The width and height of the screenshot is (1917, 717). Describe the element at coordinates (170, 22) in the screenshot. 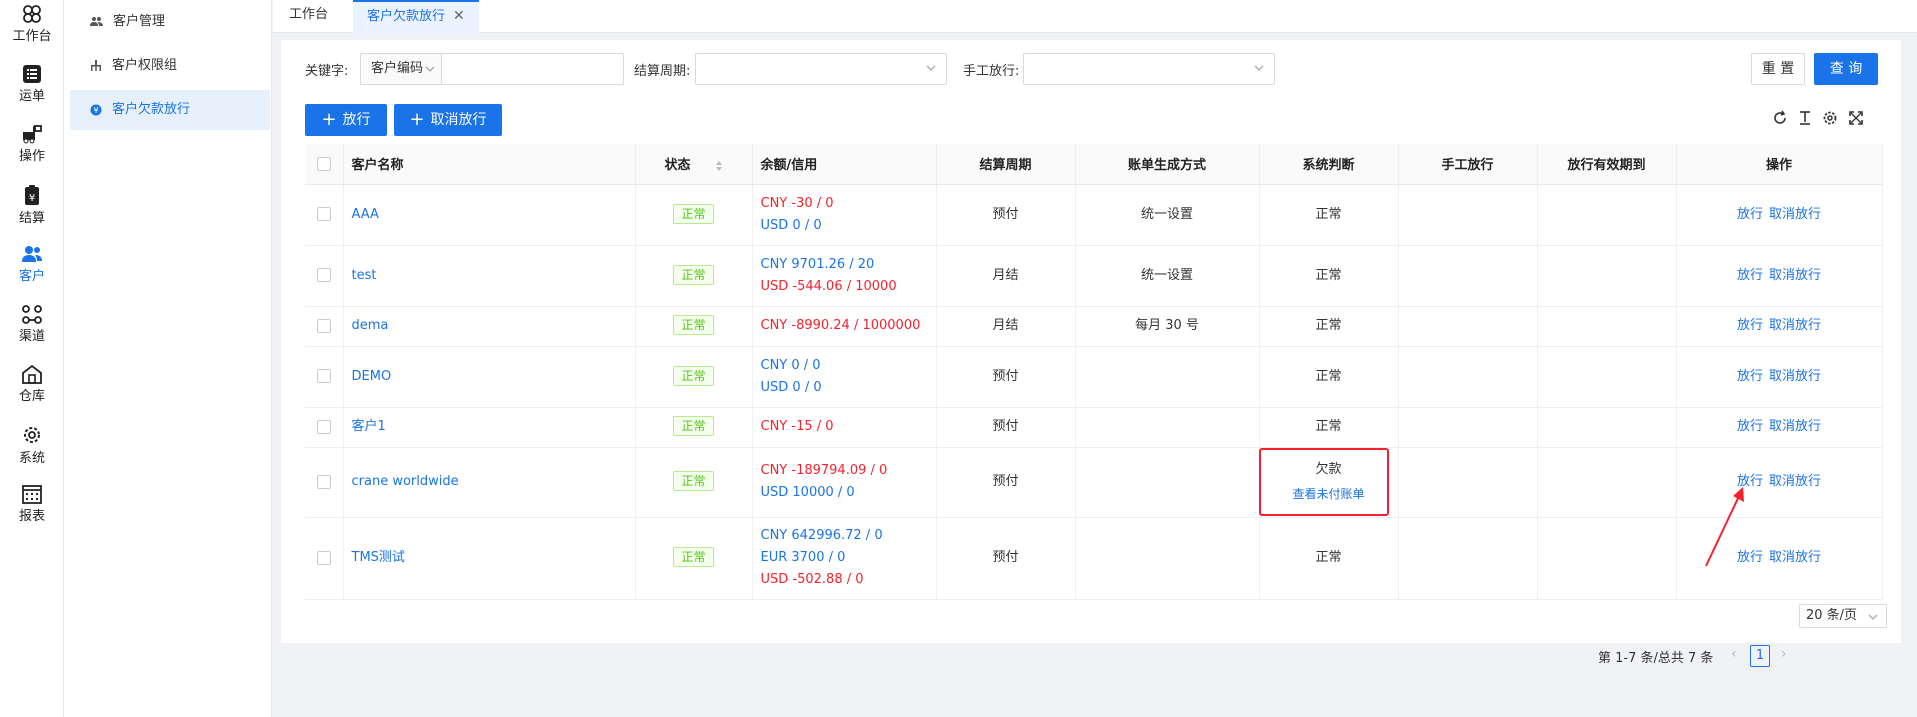

I see `subnav-item-customer-management: 客户管理` at that location.